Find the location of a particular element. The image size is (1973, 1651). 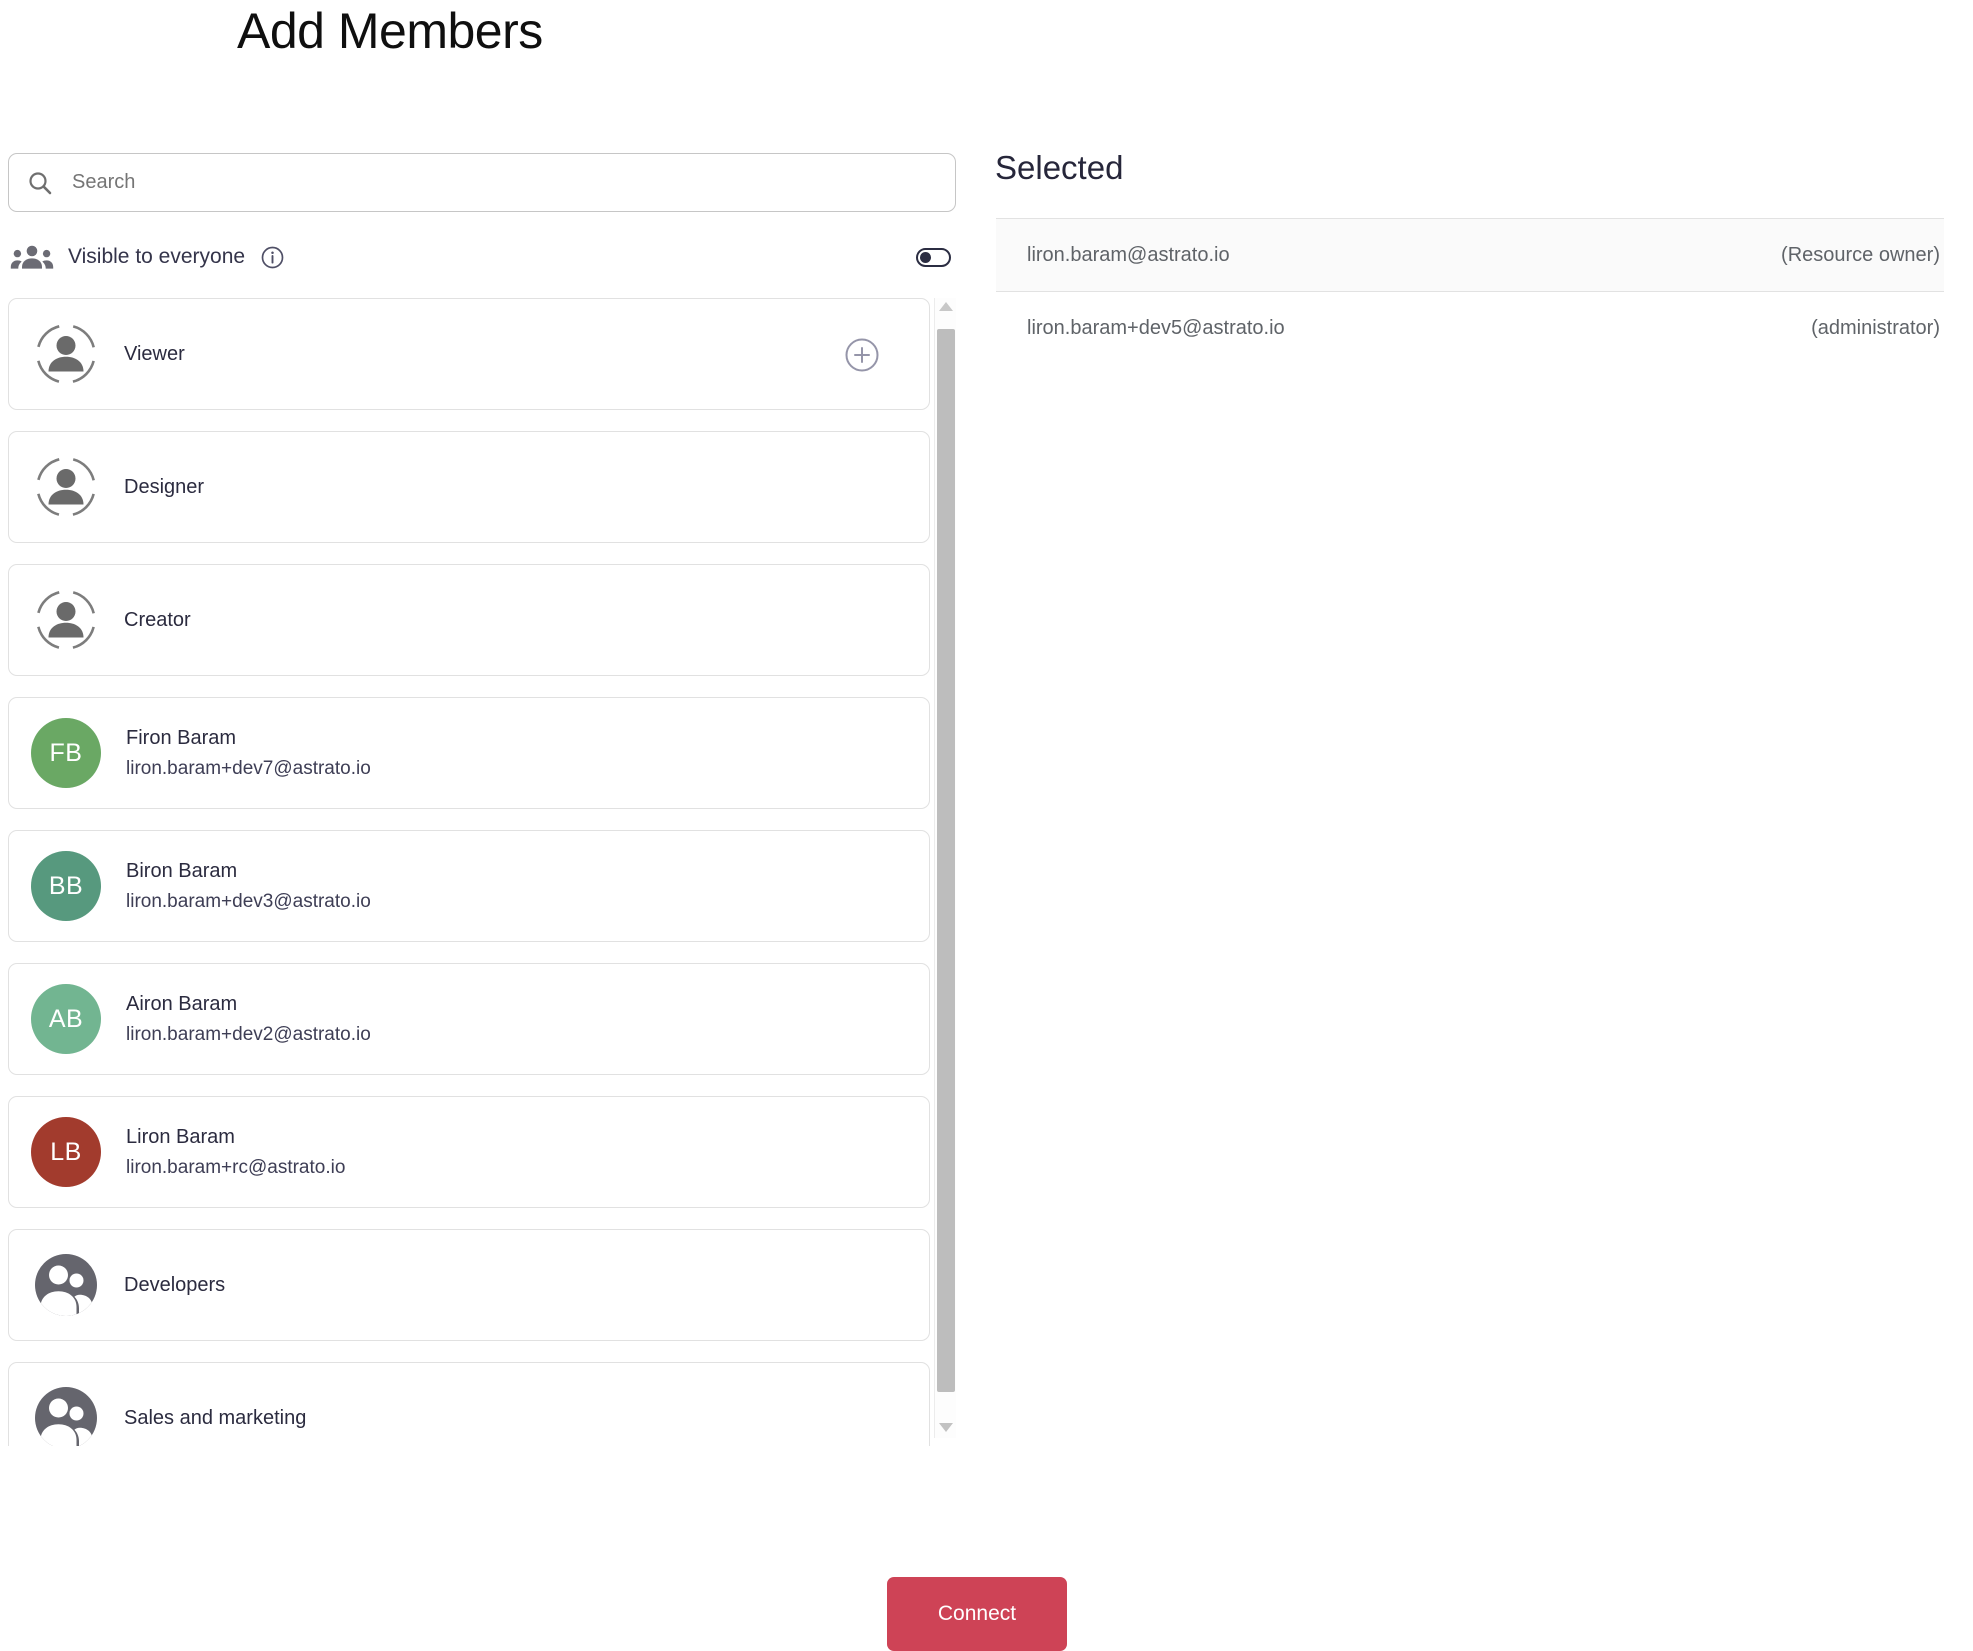

member-label: Creator is located at coordinates (157, 619).